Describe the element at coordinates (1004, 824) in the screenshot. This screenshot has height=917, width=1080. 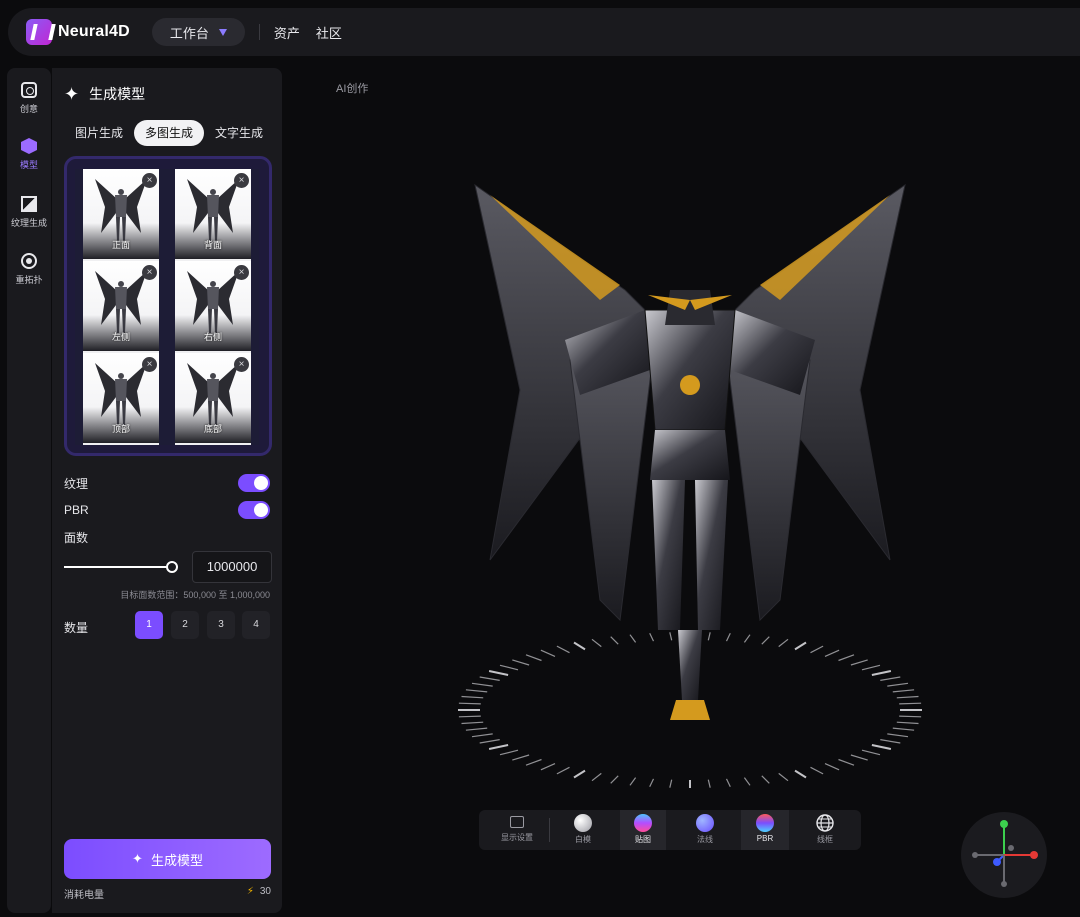
I see `y-axis-handle` at that location.